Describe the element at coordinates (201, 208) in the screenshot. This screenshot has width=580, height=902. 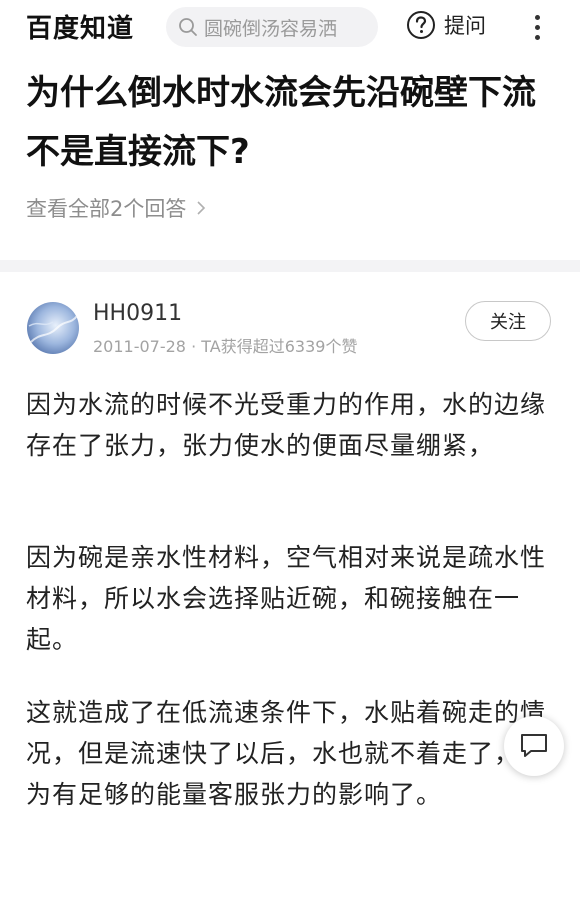
I see `chevron-right-icon` at that location.